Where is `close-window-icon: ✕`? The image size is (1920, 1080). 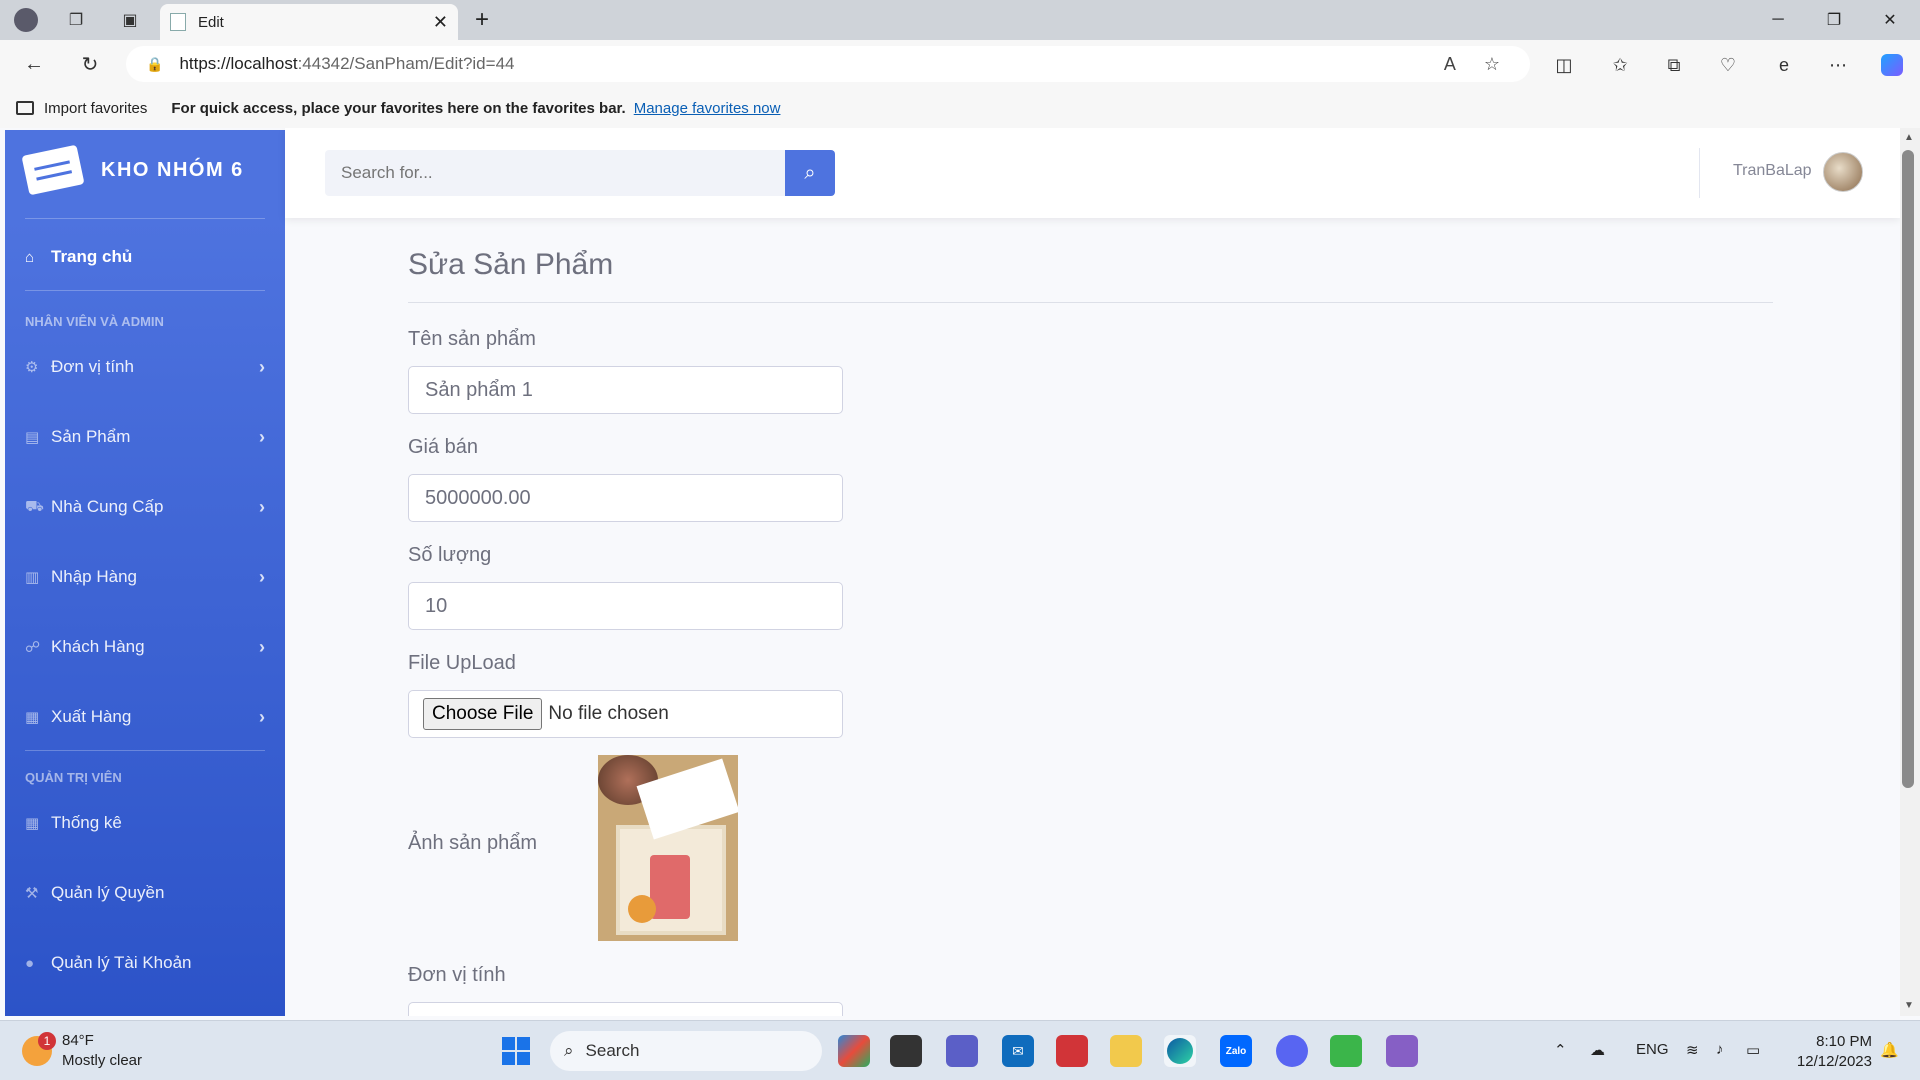
close-window-icon: ✕ is located at coordinates (1890, 20).